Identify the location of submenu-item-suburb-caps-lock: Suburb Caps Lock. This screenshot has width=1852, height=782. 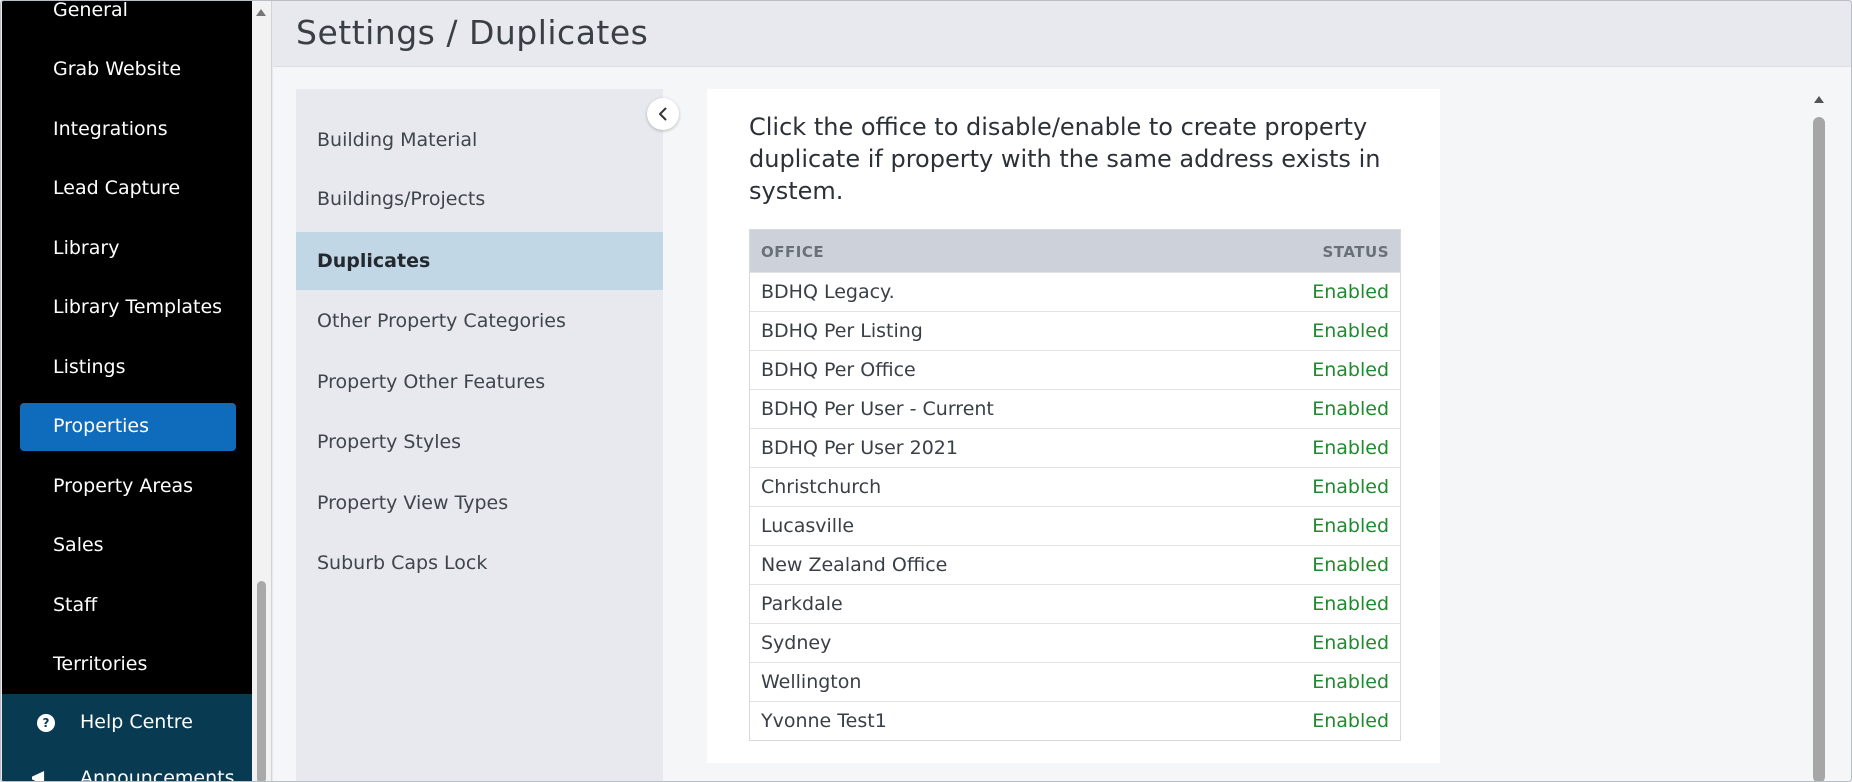
(479, 563).